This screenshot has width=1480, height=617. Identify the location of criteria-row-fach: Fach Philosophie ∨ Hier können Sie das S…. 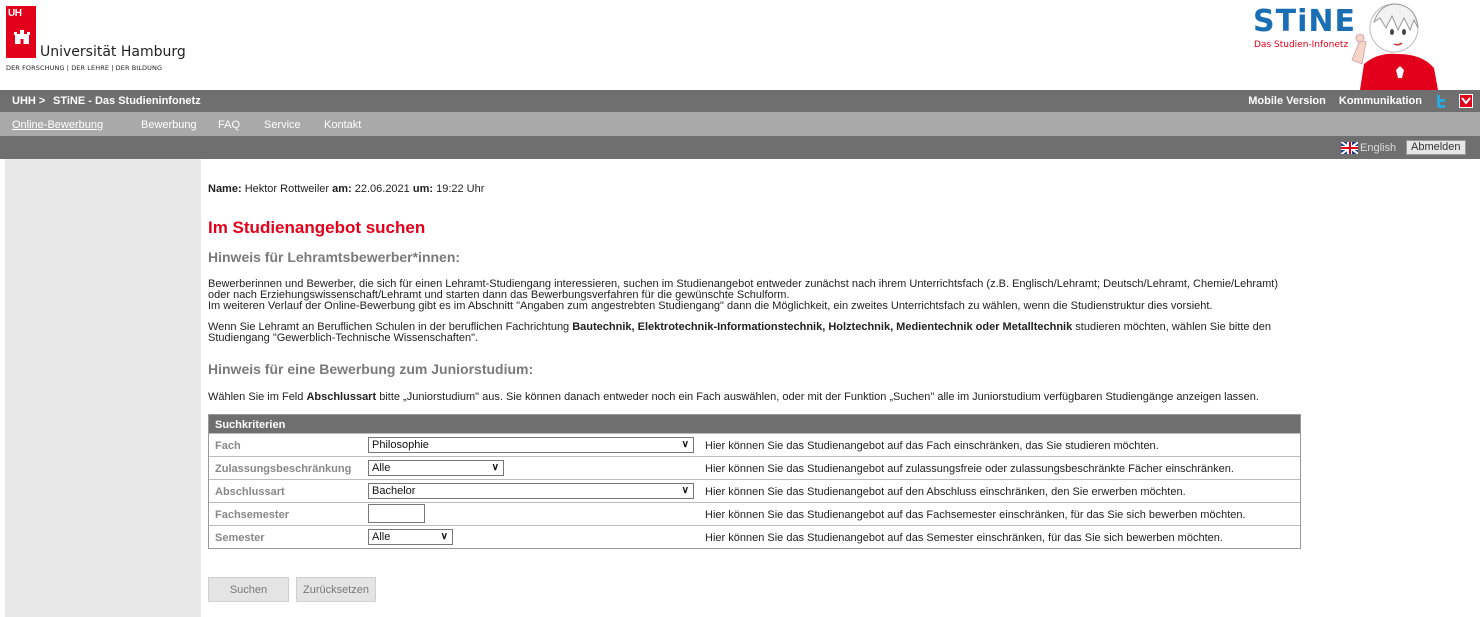
(754, 444).